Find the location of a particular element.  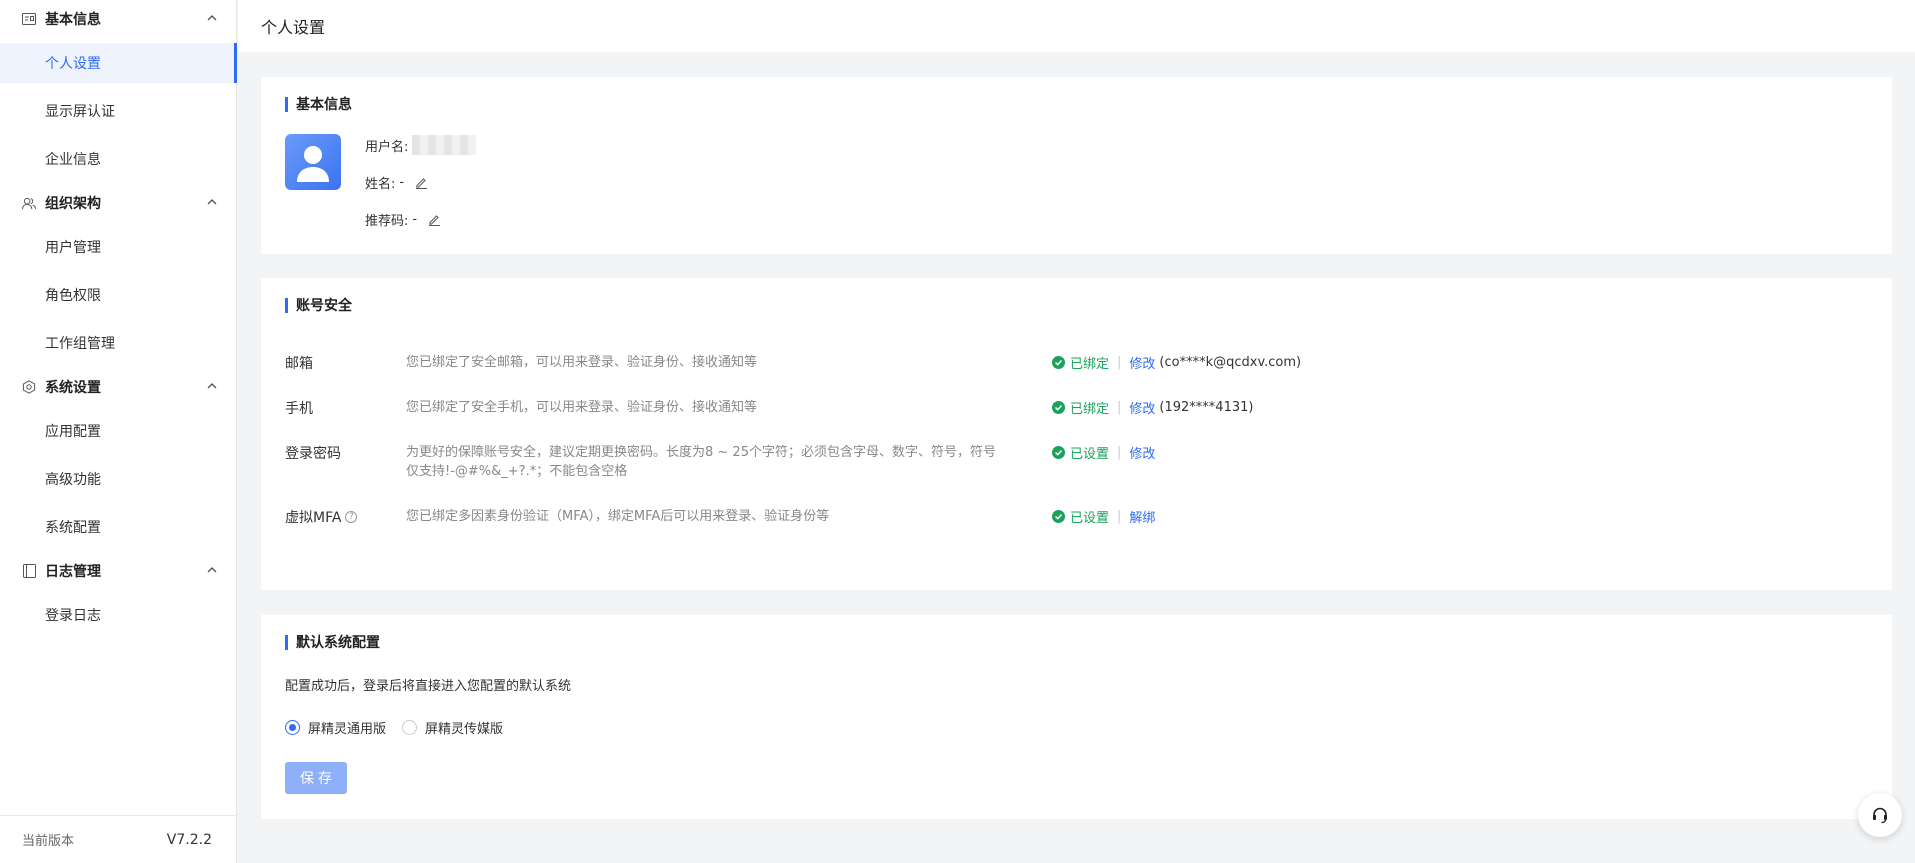

page-header: 个人设置 is located at coordinates (1076, 26).